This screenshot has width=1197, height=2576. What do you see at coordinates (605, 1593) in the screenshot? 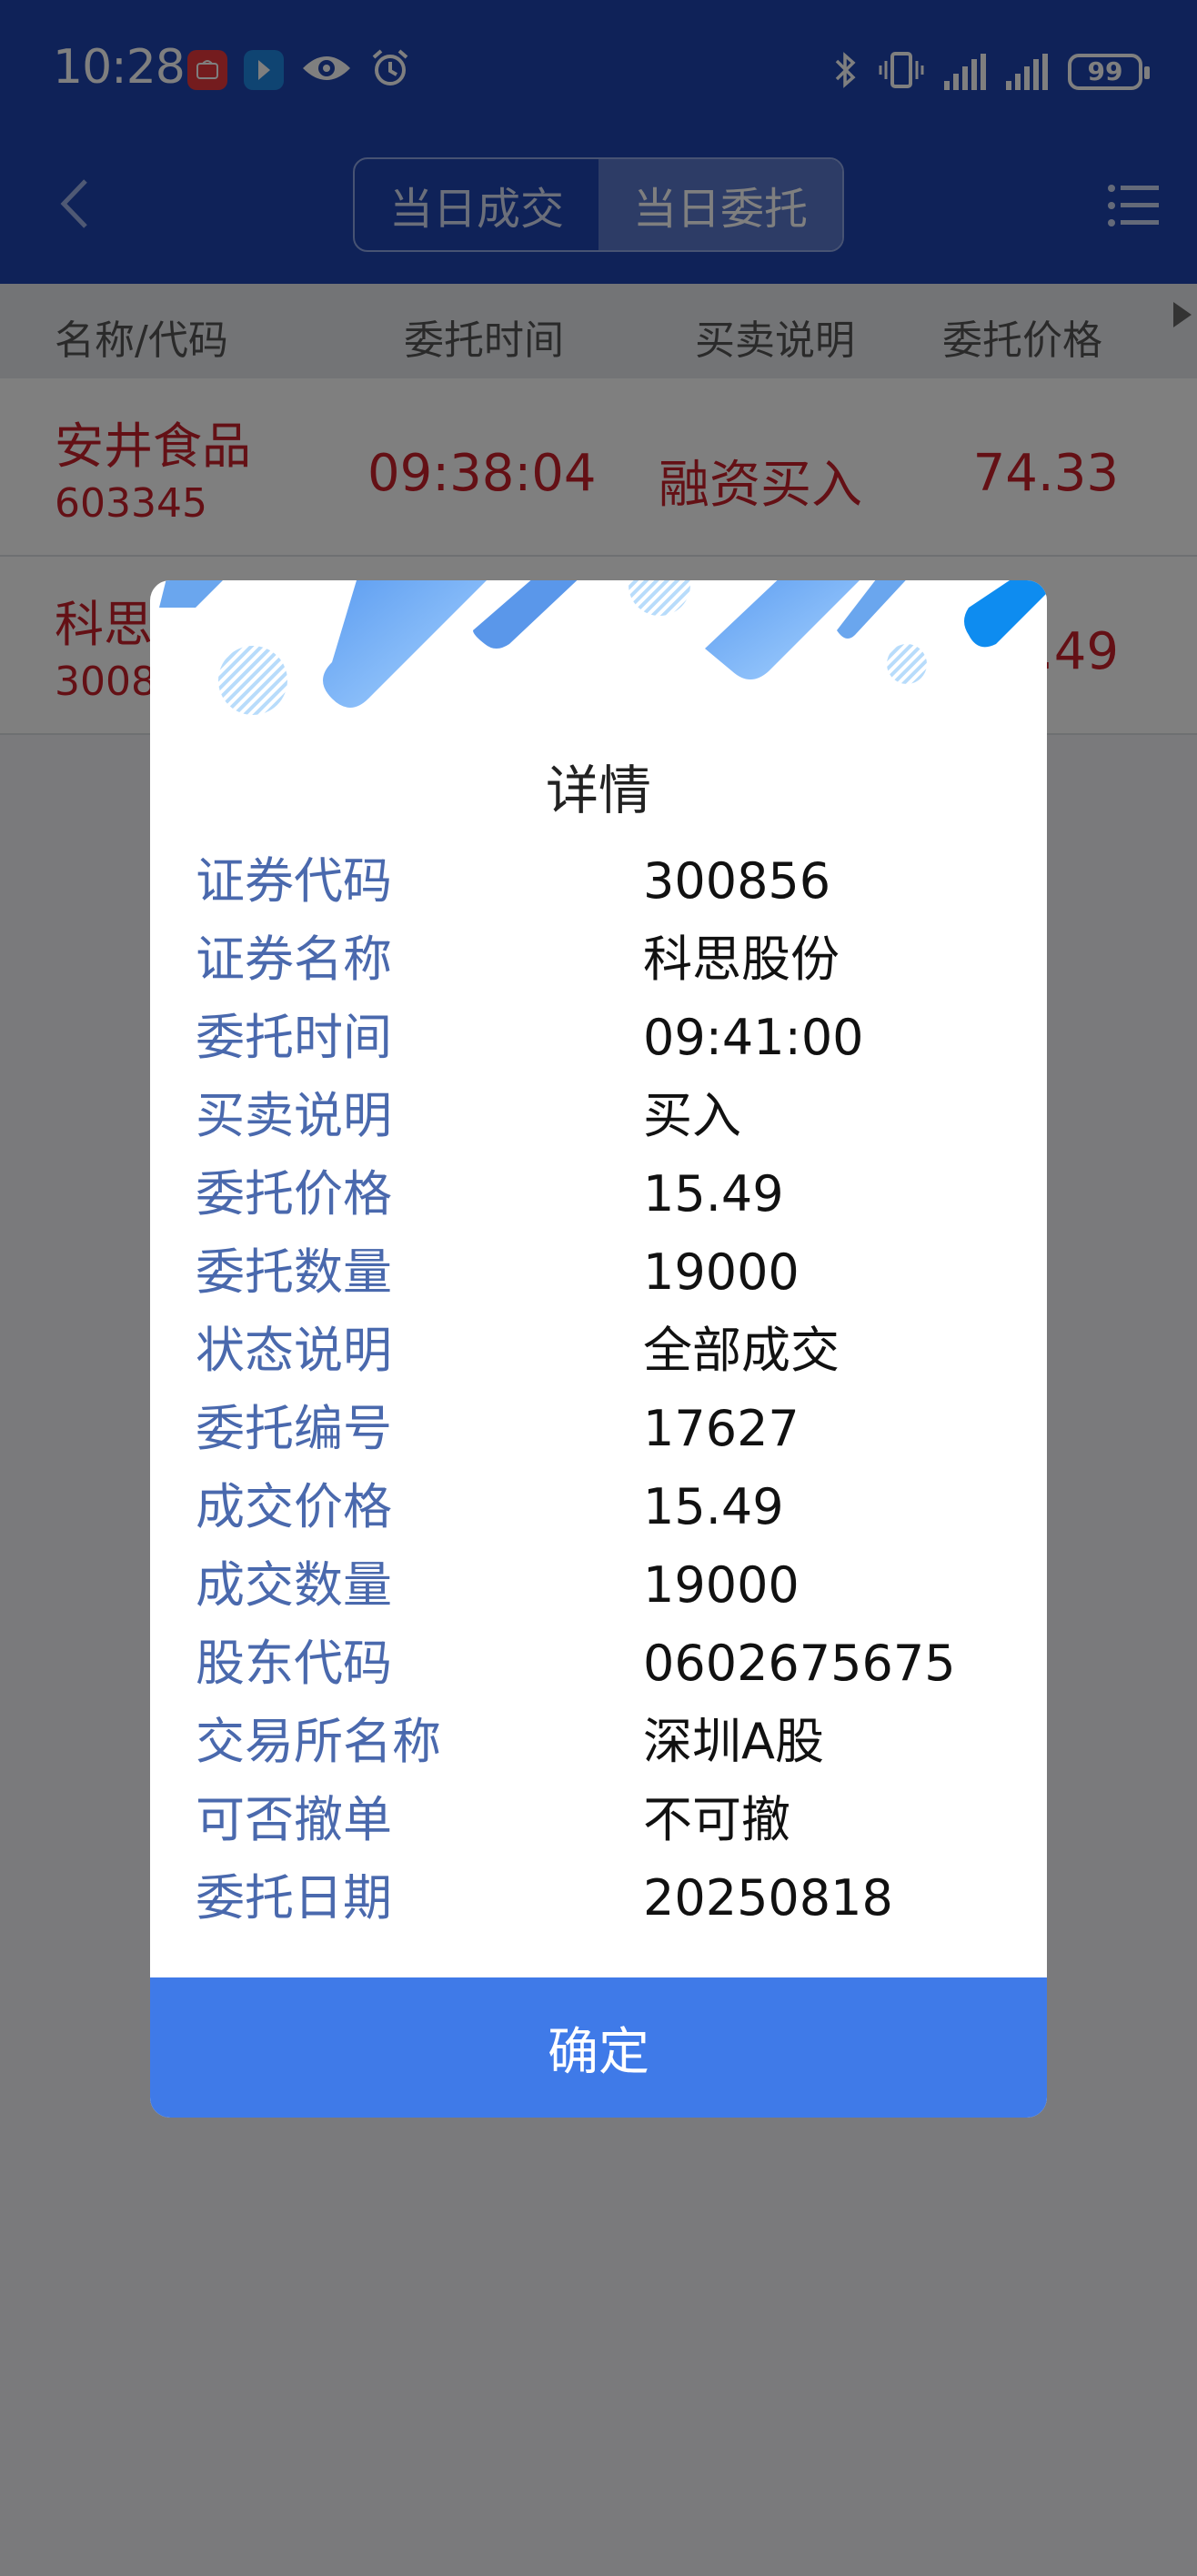
I see `detail-row-deal-quantity: 成交数量 19000` at bounding box center [605, 1593].